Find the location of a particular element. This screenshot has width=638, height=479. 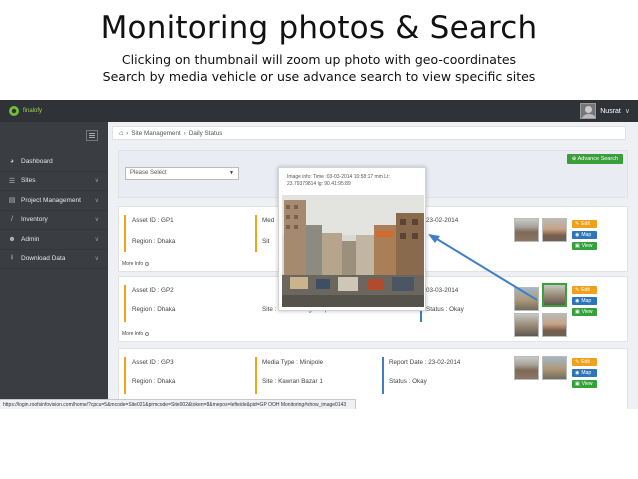

download-icon: ⭳ is located at coordinates (12, 258).